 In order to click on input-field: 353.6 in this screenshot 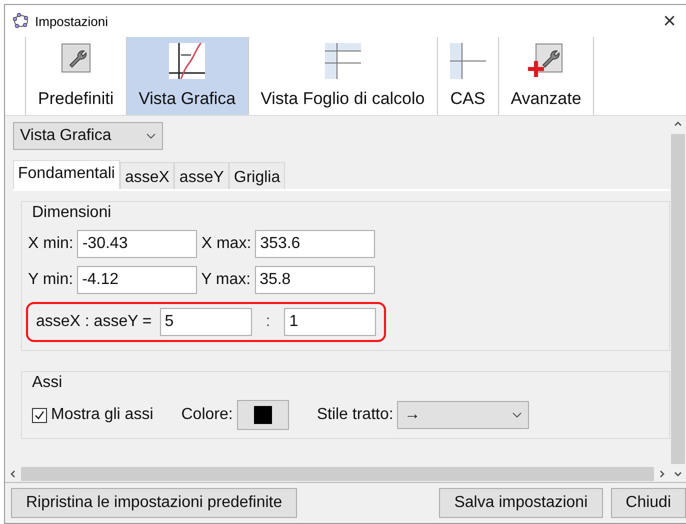, I will do `click(315, 244)`.